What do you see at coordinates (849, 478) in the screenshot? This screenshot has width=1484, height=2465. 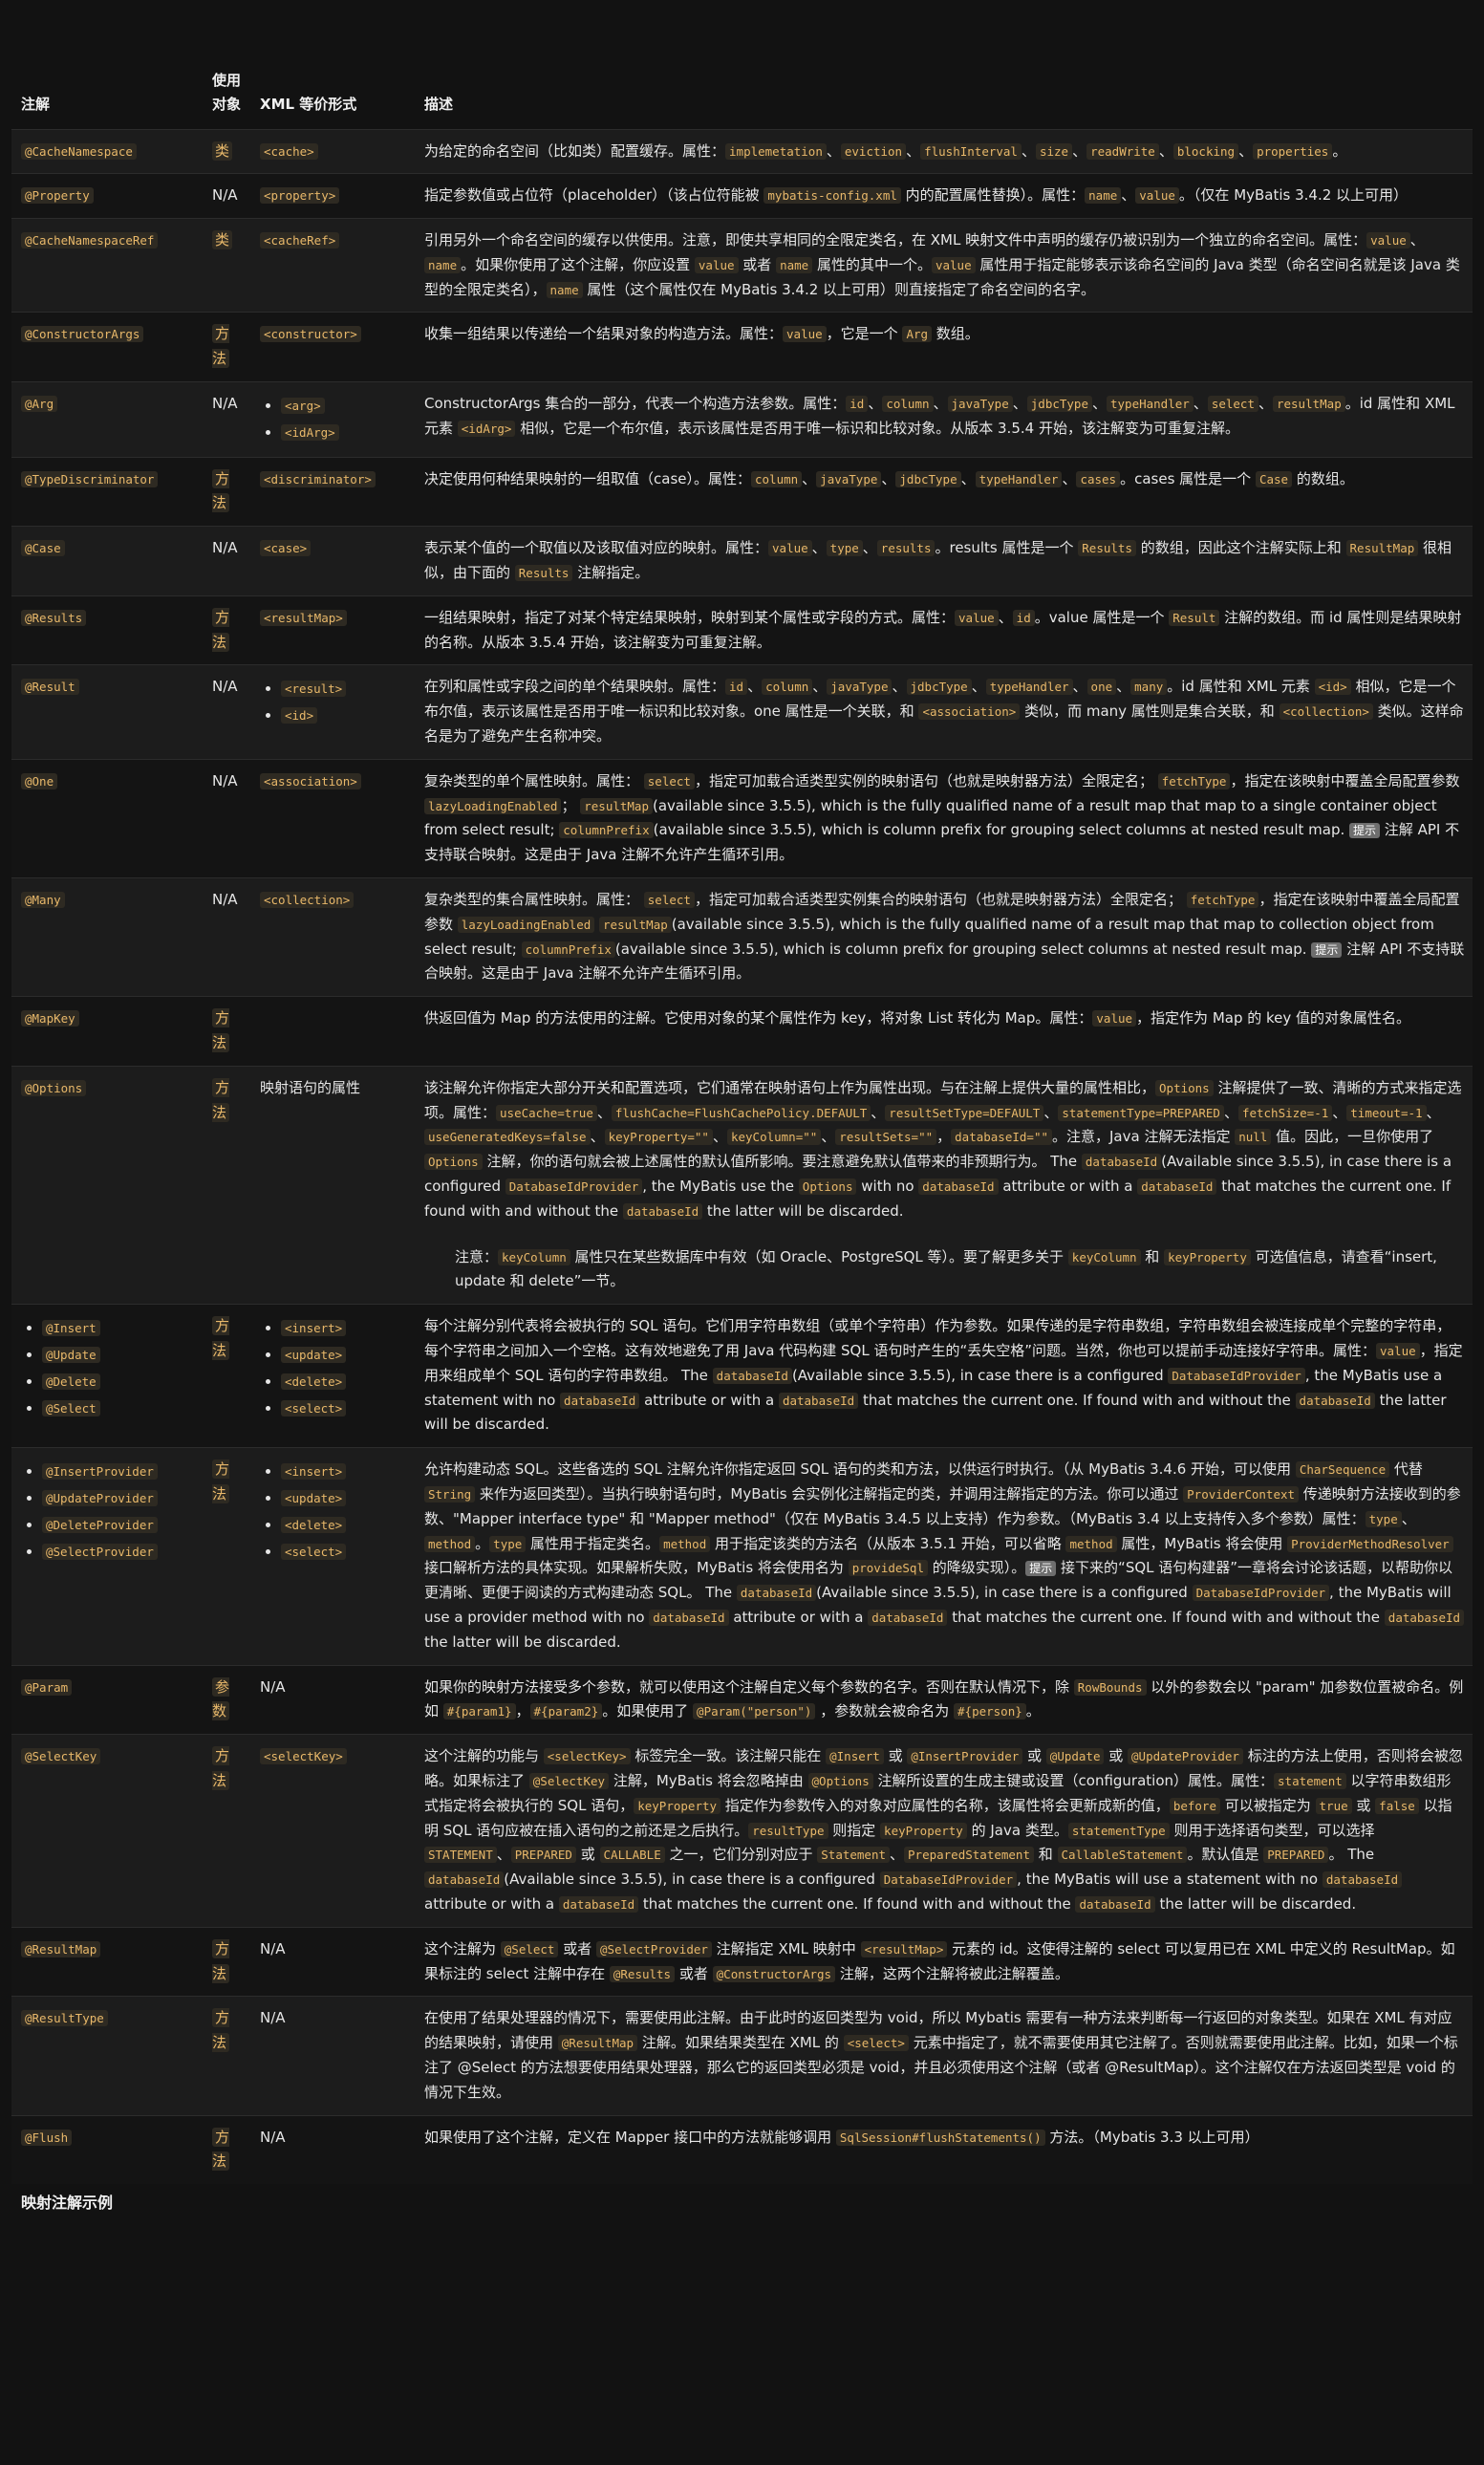 I see `inline-code: javaType` at bounding box center [849, 478].